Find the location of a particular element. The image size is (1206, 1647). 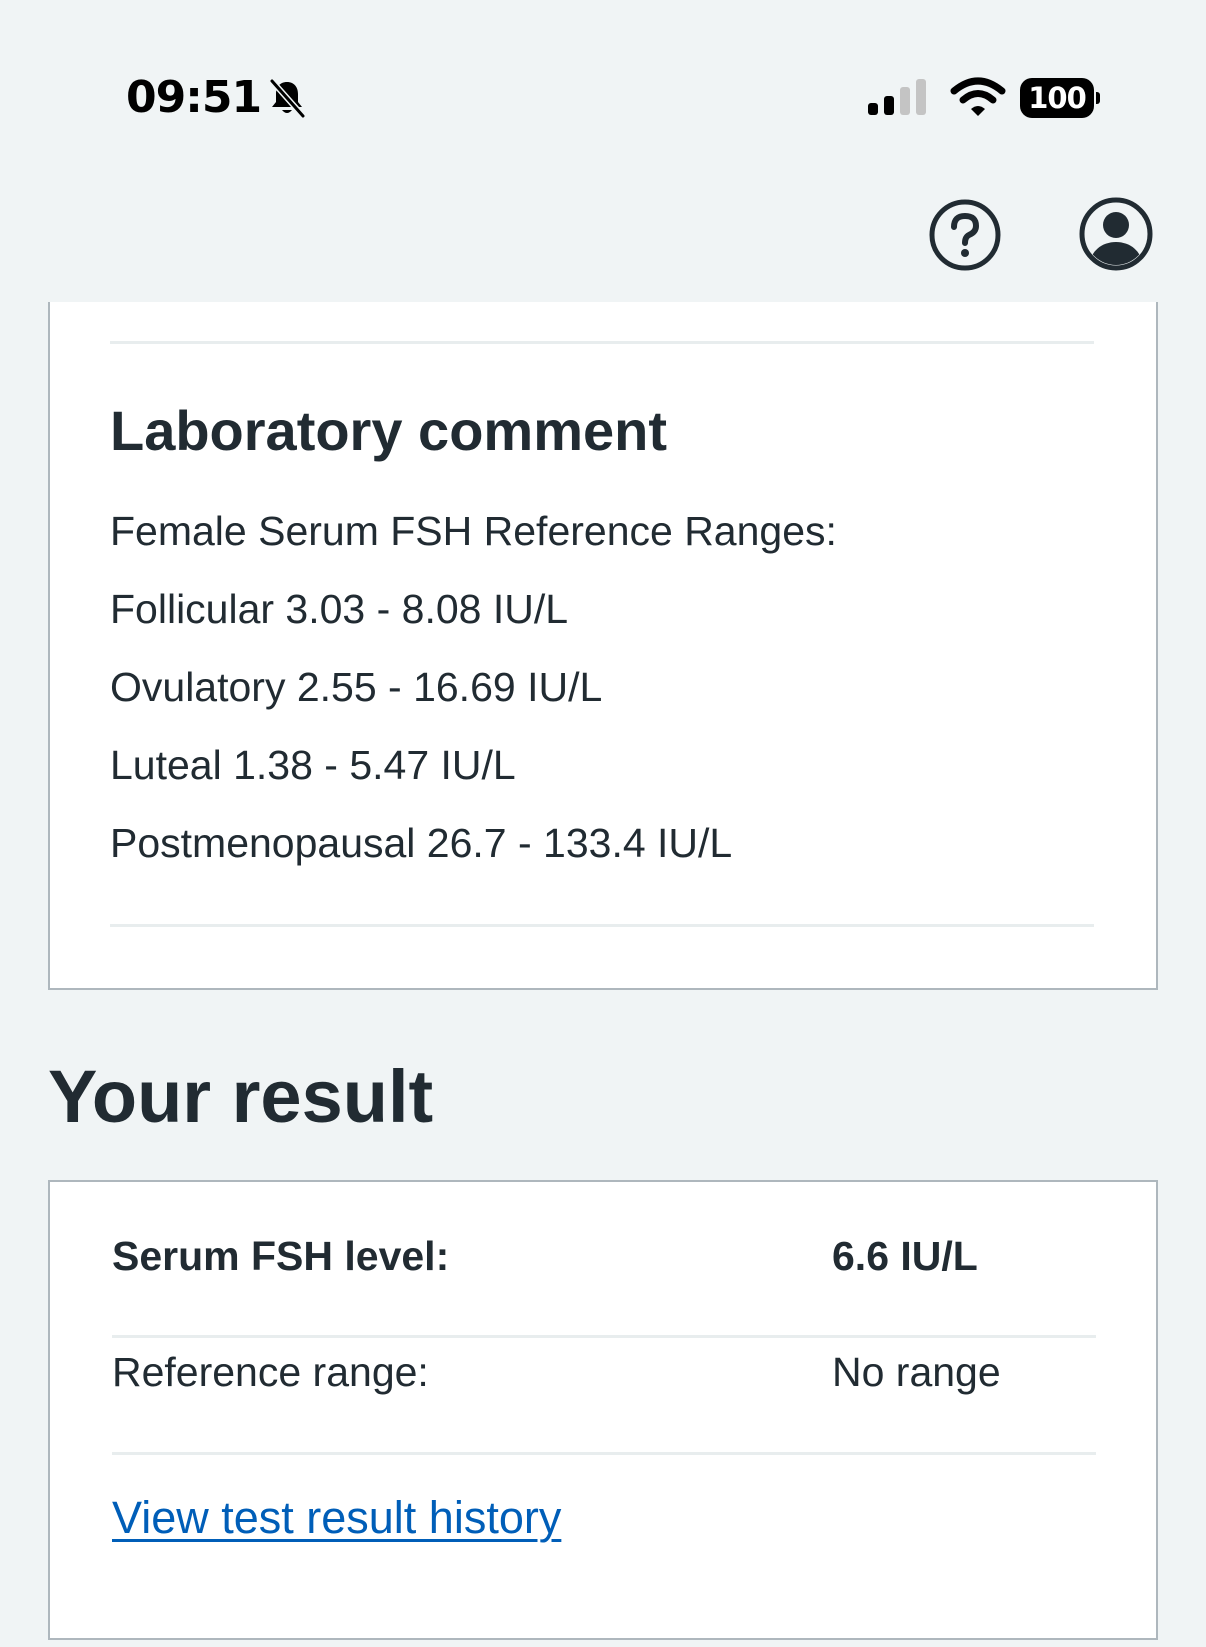

account-icon is located at coordinates (1116, 234).